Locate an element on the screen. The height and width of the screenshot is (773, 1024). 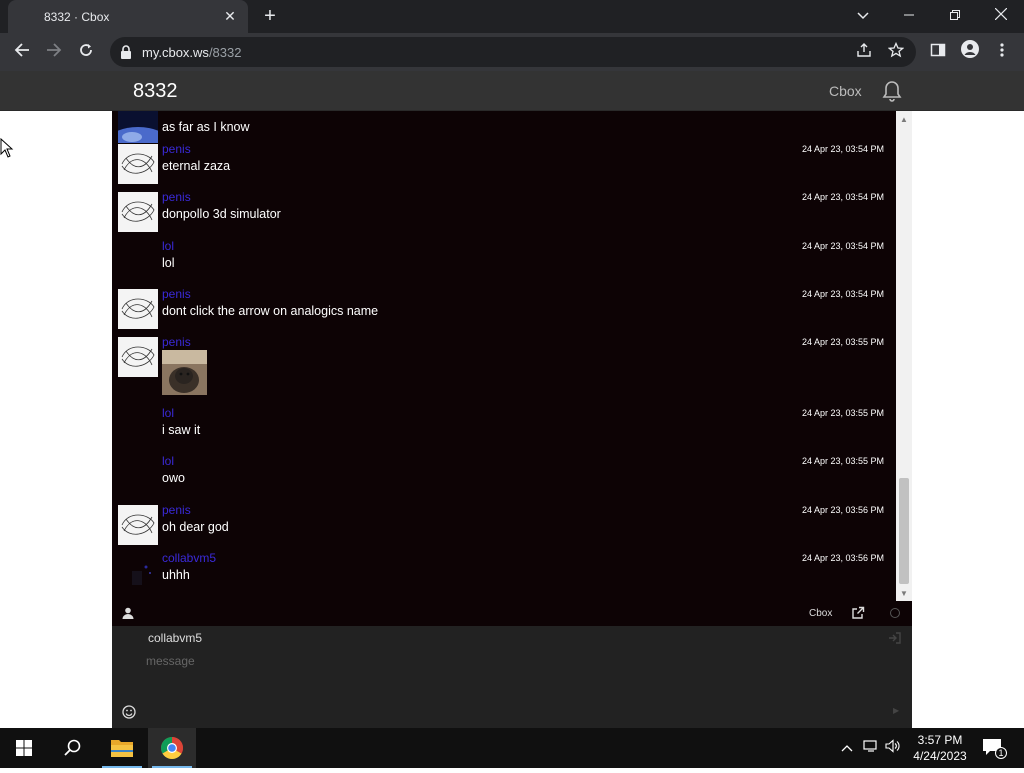
browser-toolbar: my.cbox.ws/8332 is located at coordinates (512, 52).